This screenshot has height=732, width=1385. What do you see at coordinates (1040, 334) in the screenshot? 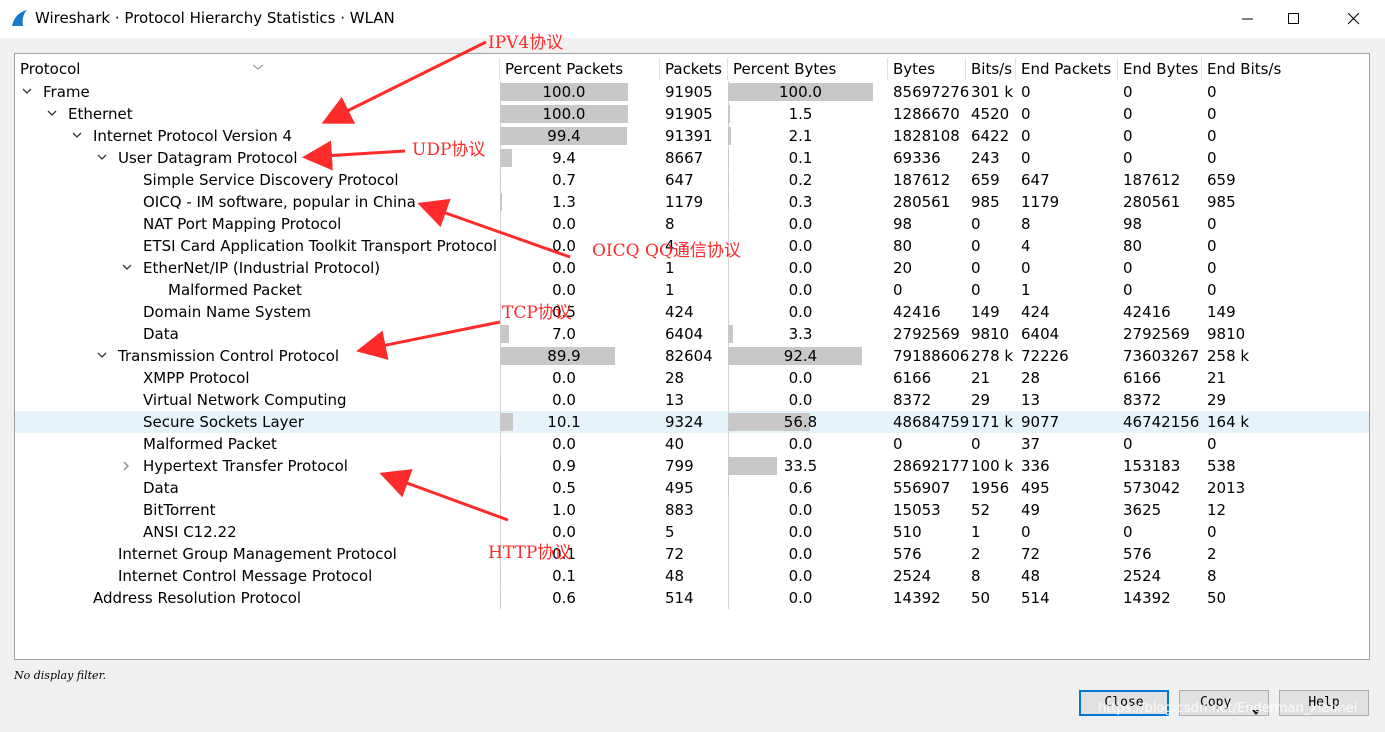
I see `cell-end-packets: 6404` at bounding box center [1040, 334].